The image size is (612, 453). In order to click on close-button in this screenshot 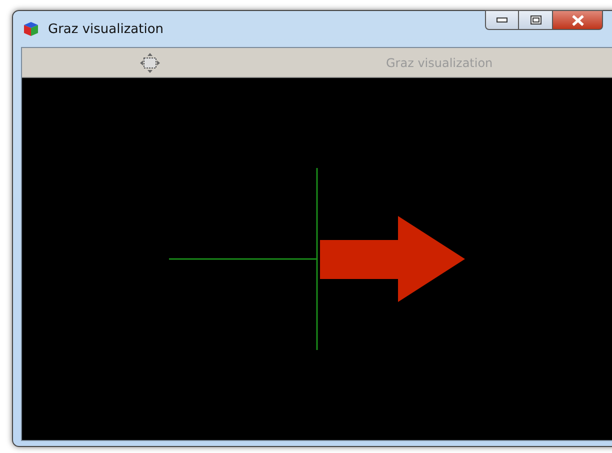, I will do `click(578, 20)`.